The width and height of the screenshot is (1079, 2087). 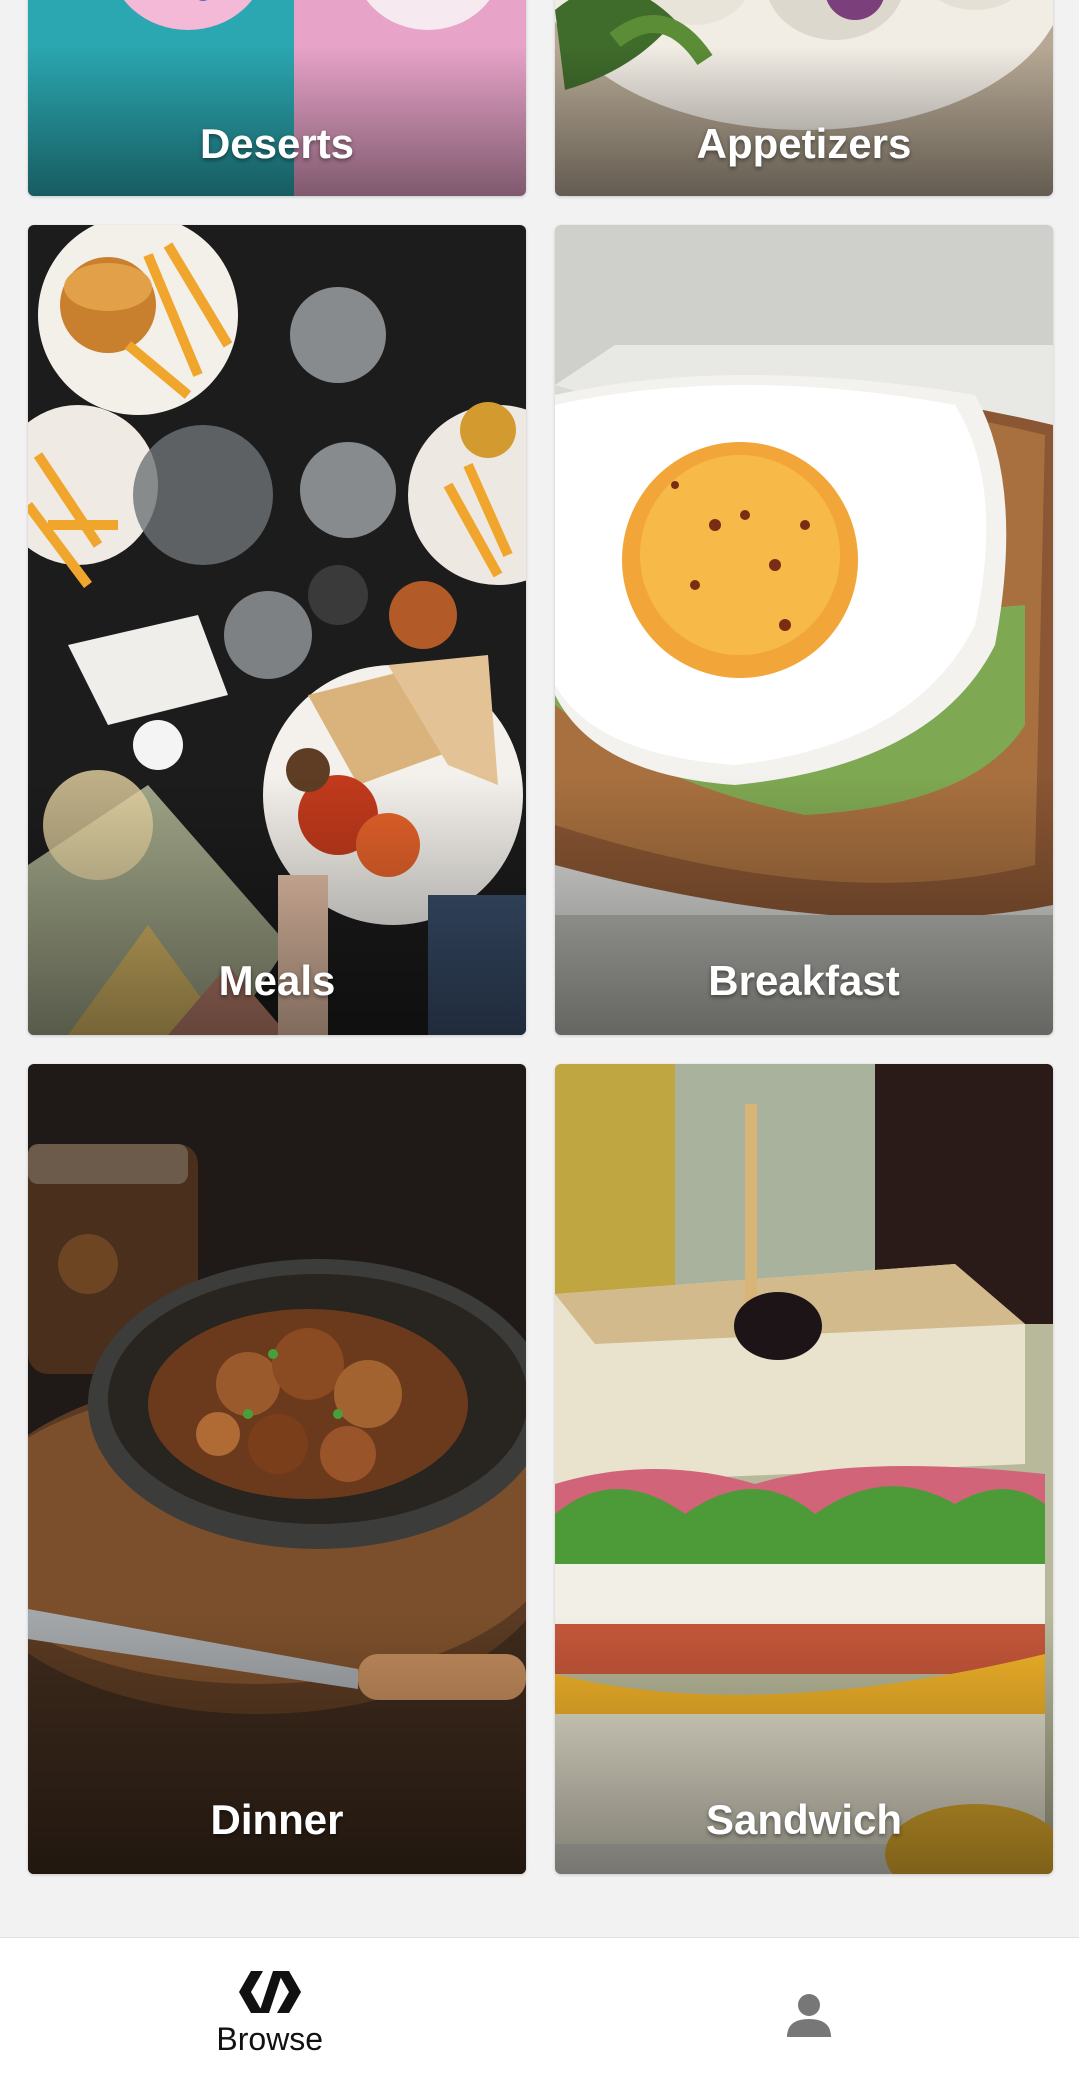 What do you see at coordinates (270, 2038) in the screenshot?
I see `nav-browse-label: Browse` at bounding box center [270, 2038].